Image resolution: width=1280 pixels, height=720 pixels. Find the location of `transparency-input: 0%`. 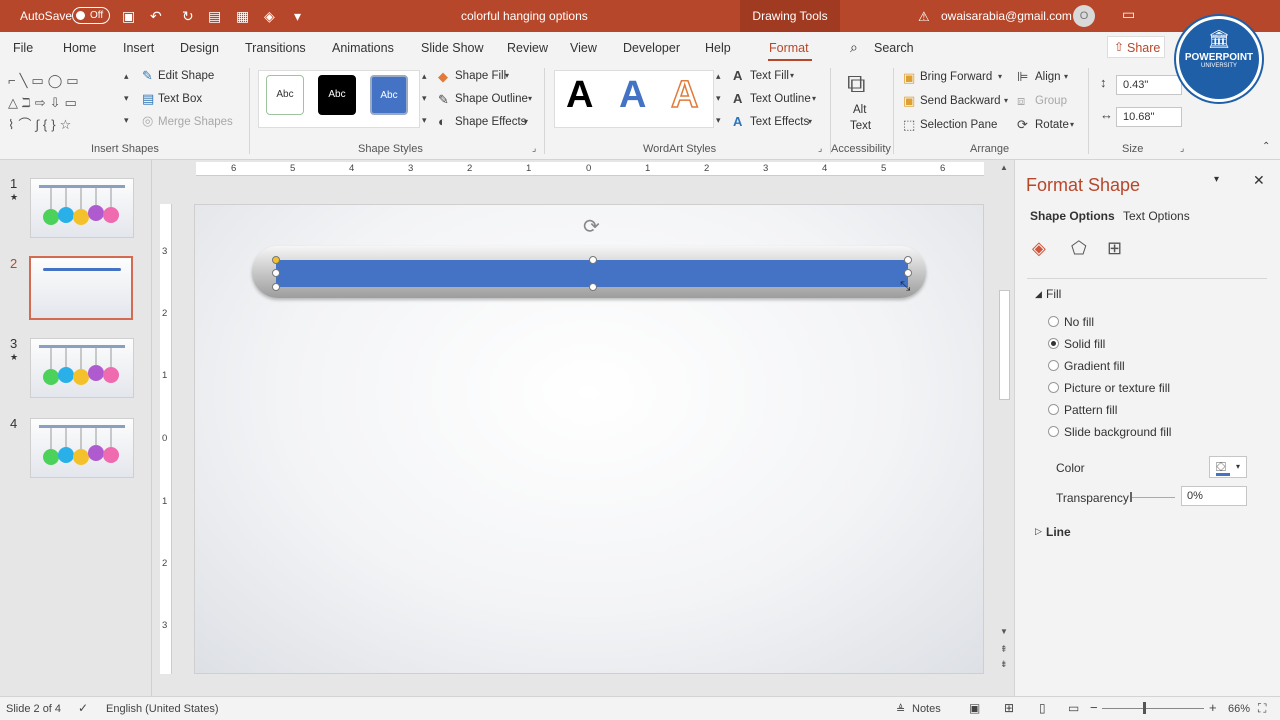

transparency-input: 0% is located at coordinates (1214, 496).